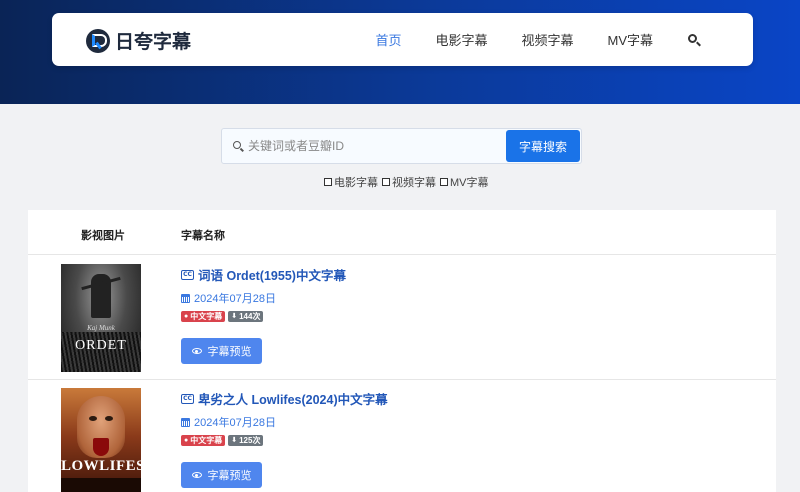 The width and height of the screenshot is (800, 492). I want to click on table-header: 影视图片 字幕名称, so click(402, 232).